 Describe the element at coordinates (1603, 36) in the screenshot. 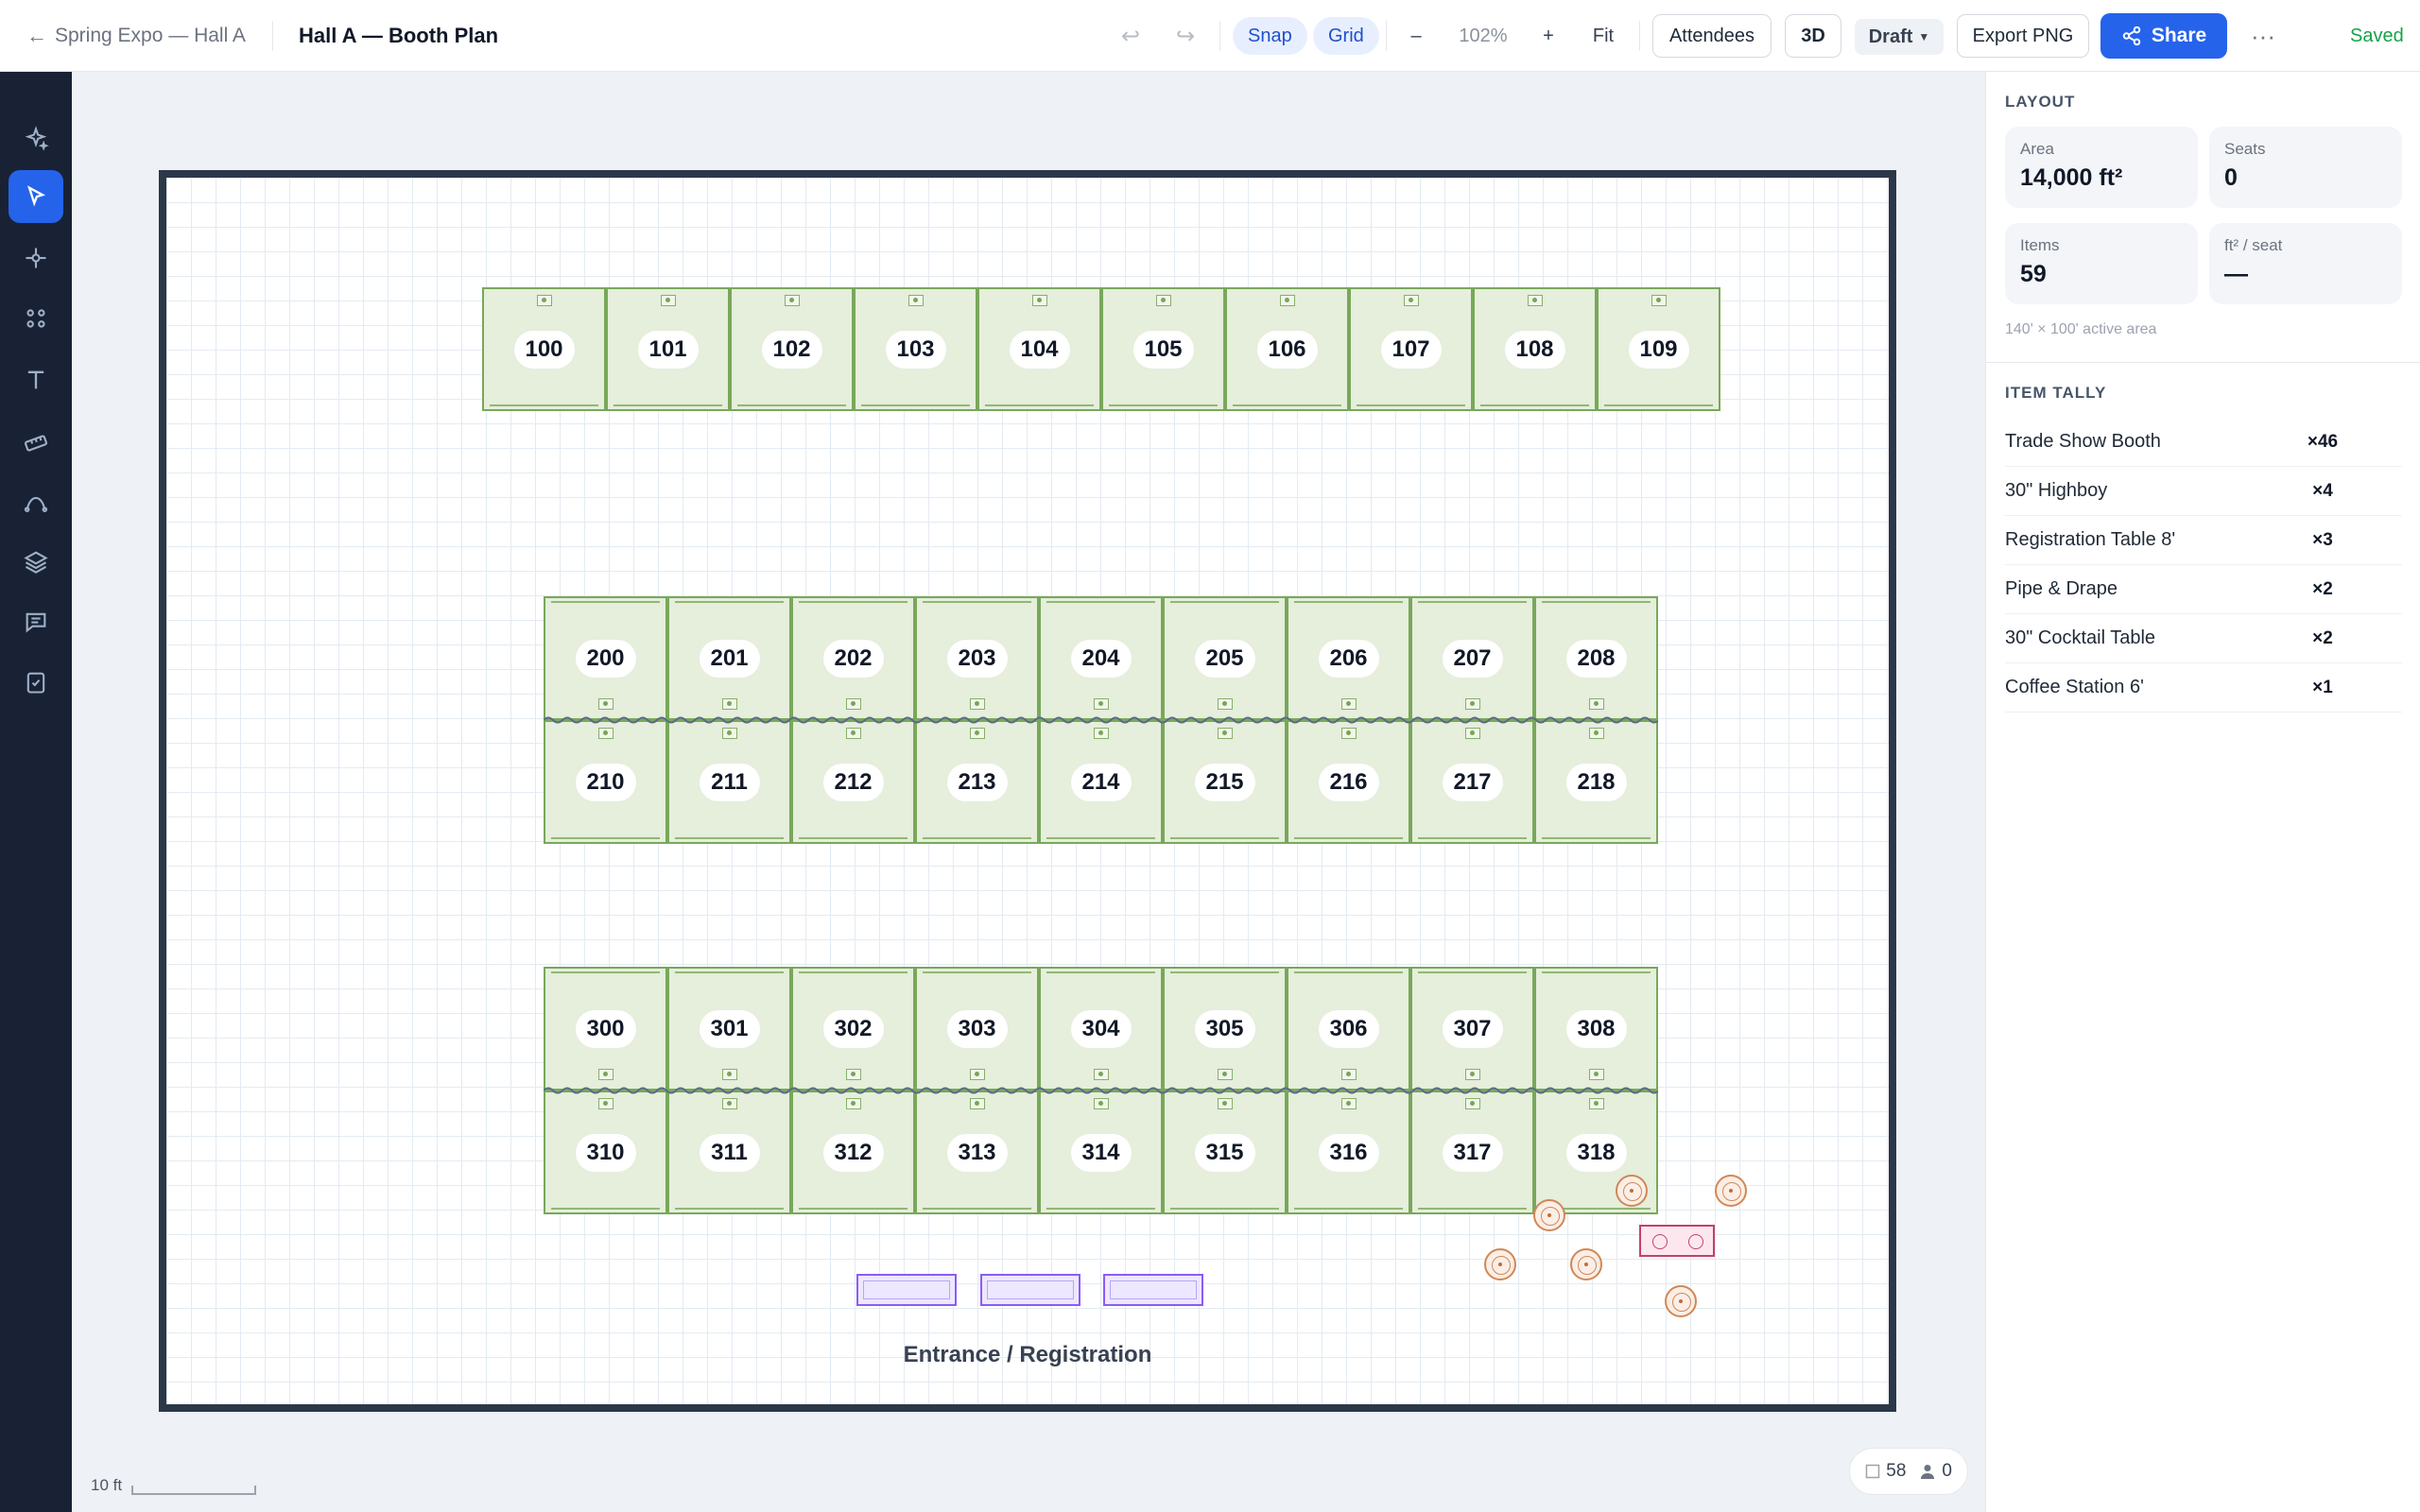

I see `fit-button: Fit` at that location.